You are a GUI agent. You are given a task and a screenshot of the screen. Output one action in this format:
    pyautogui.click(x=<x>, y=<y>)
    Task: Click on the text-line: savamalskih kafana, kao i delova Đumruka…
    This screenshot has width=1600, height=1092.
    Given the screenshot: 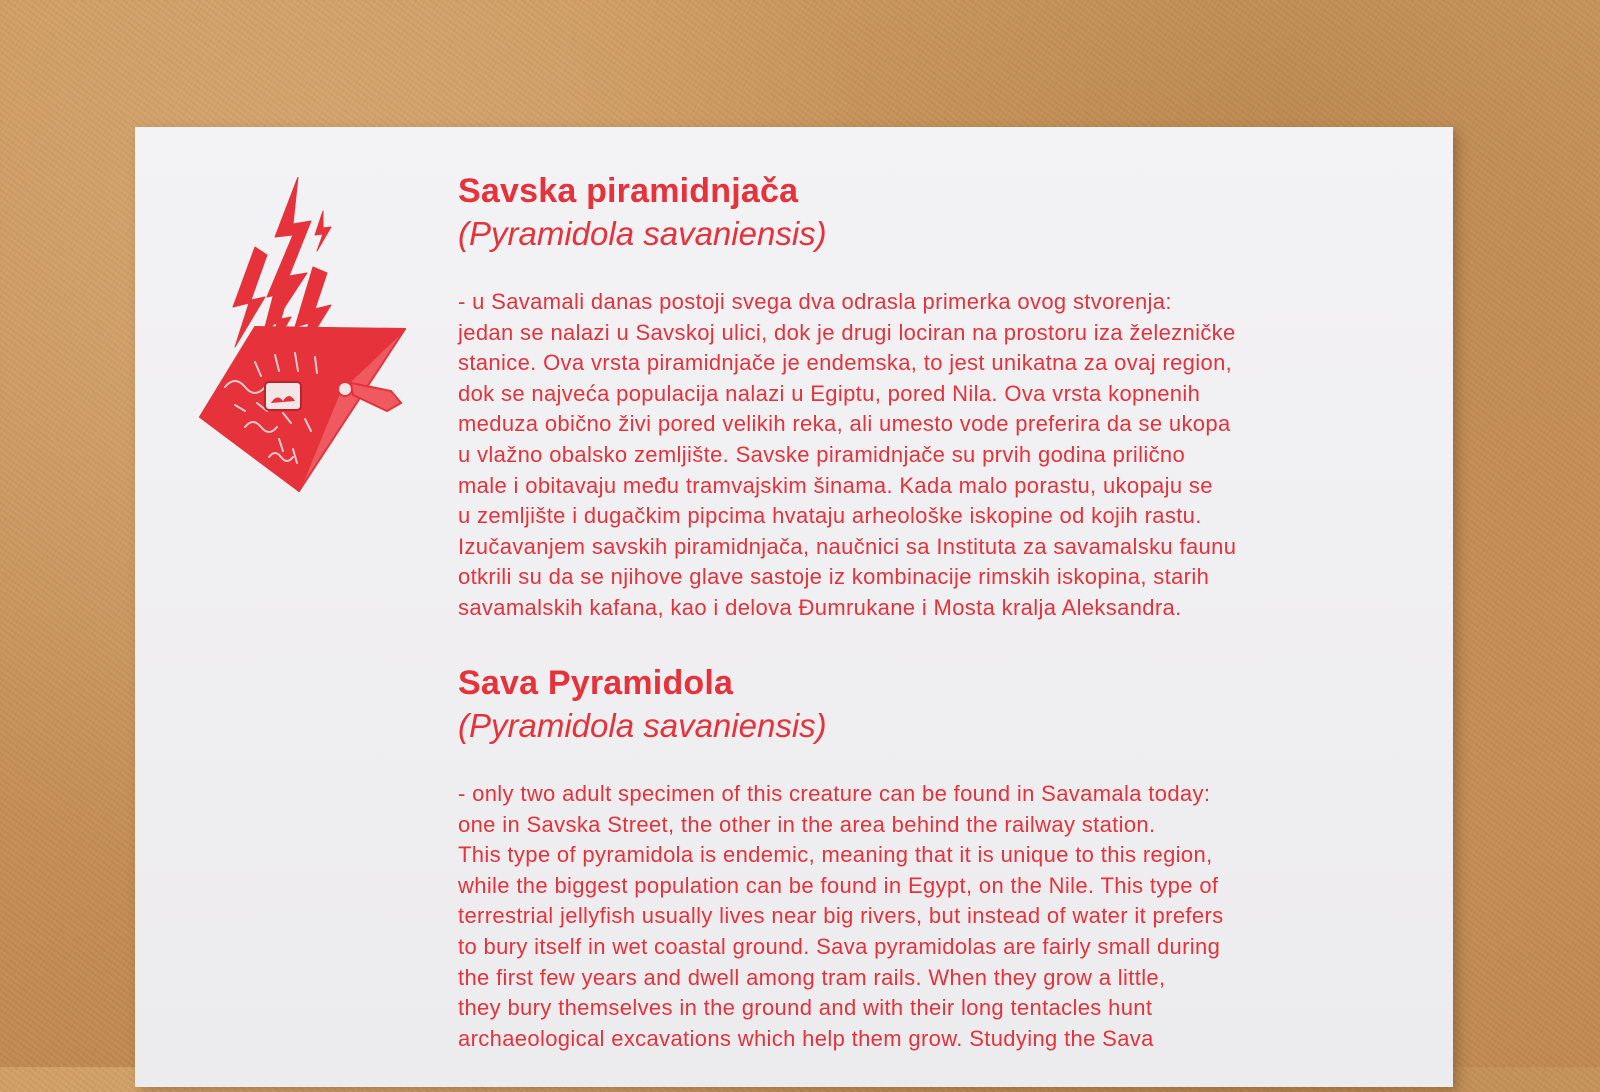 What is the action you would take?
    pyautogui.click(x=820, y=607)
    